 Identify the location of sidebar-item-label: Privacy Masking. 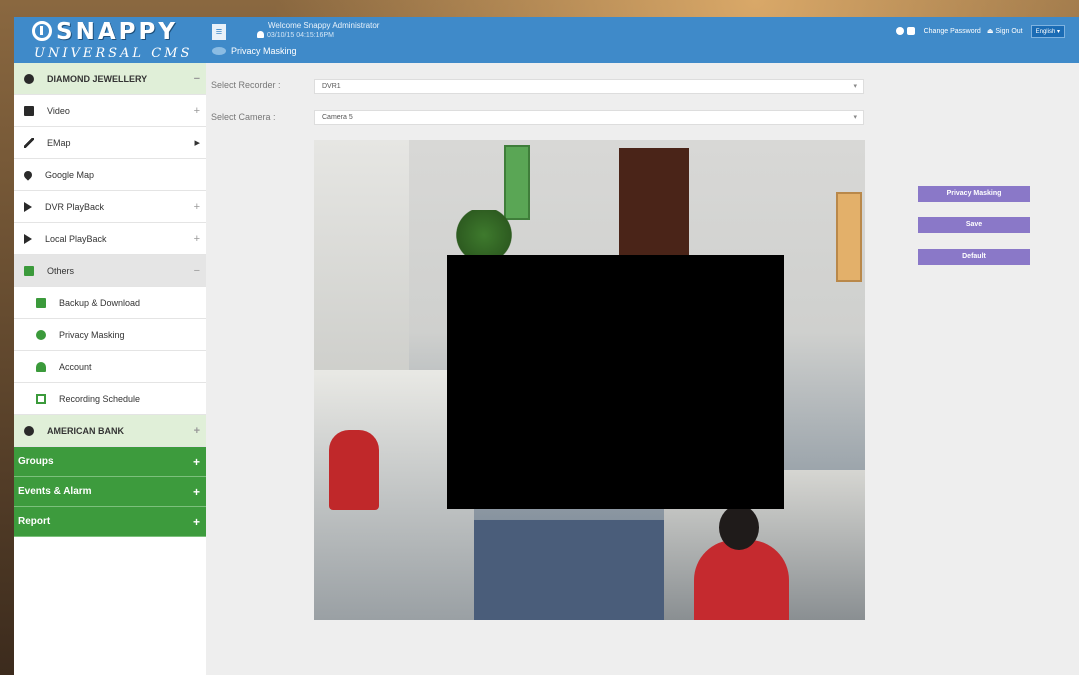
(92, 334).